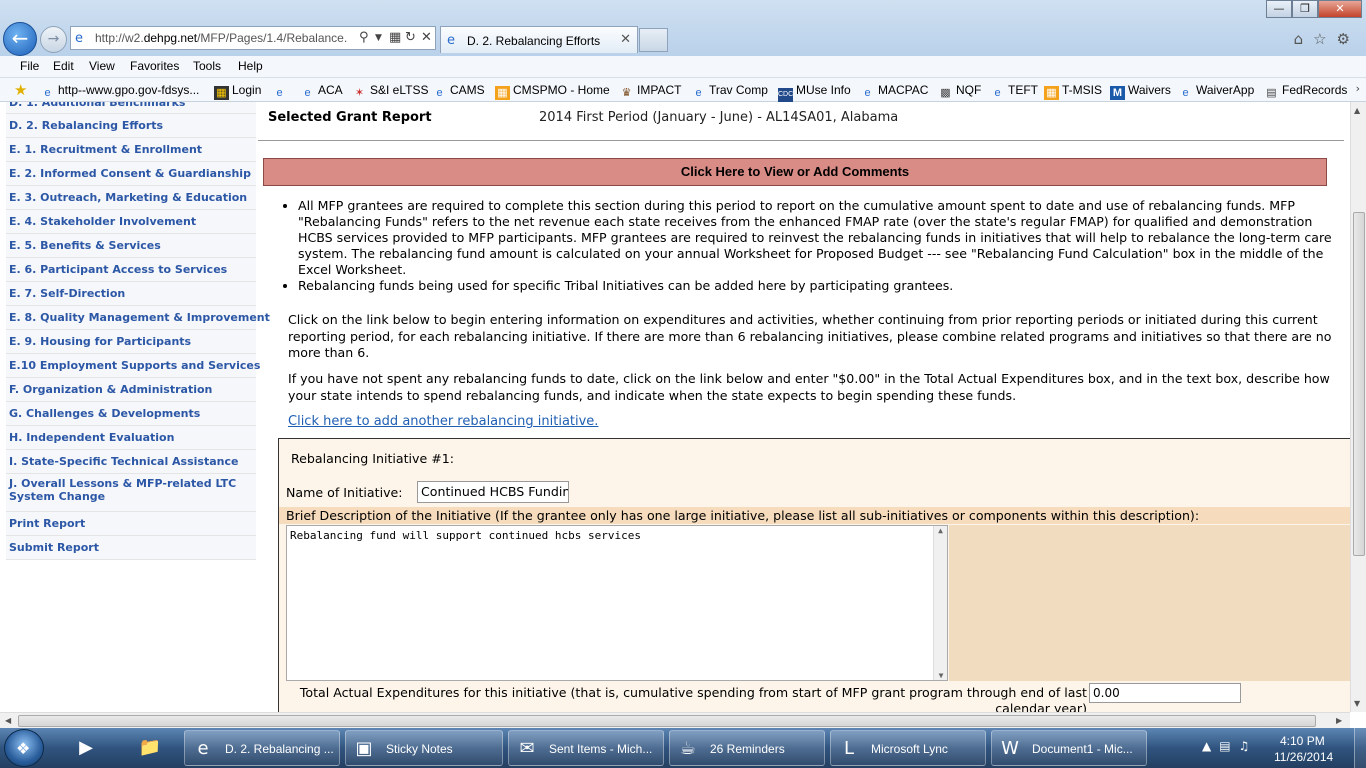  What do you see at coordinates (1302, 741) in the screenshot?
I see `clock-time: 4:10 PM` at bounding box center [1302, 741].